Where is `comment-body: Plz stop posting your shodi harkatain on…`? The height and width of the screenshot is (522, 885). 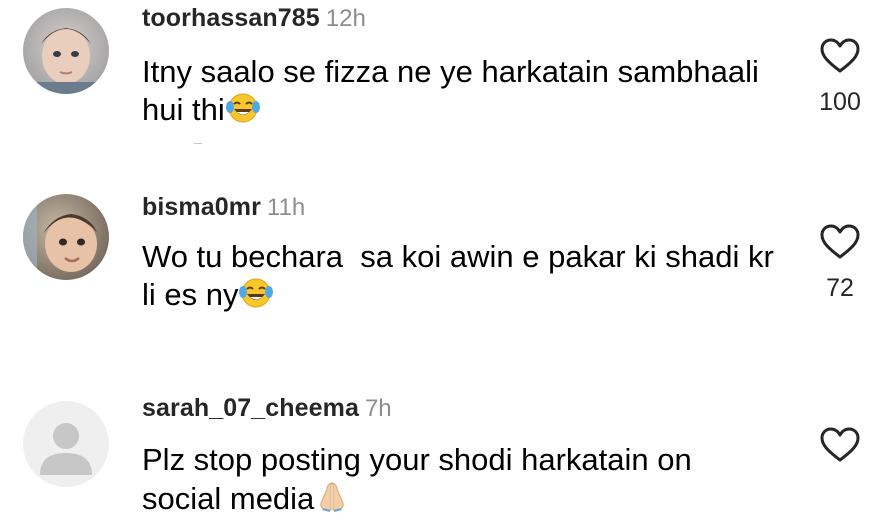
comment-body: Plz stop posting your shodi harkatain on… is located at coordinates (417, 479).